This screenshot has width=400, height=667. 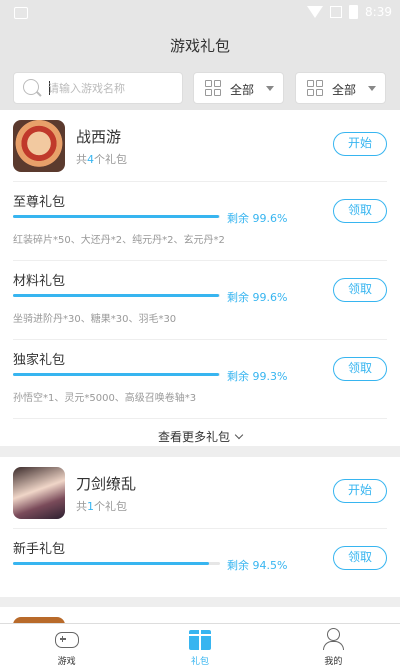 What do you see at coordinates (336, 12) in the screenshot?
I see `signal-icon` at bounding box center [336, 12].